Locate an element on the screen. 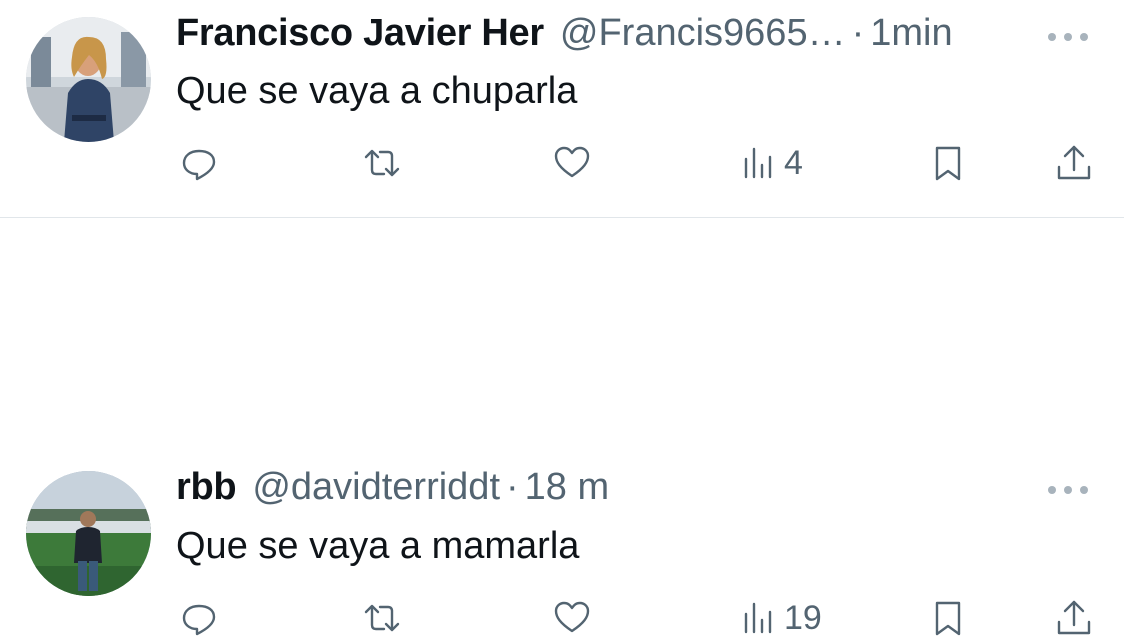  views-count: 4 is located at coordinates (793, 162).